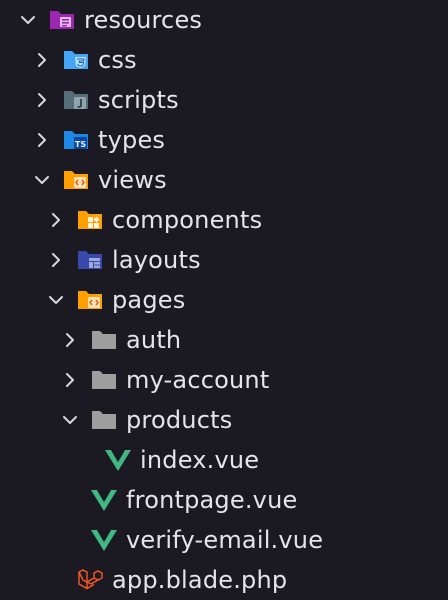 The width and height of the screenshot is (448, 600). What do you see at coordinates (224, 260) in the screenshot?
I see `tree-item-layouts: layouts` at bounding box center [224, 260].